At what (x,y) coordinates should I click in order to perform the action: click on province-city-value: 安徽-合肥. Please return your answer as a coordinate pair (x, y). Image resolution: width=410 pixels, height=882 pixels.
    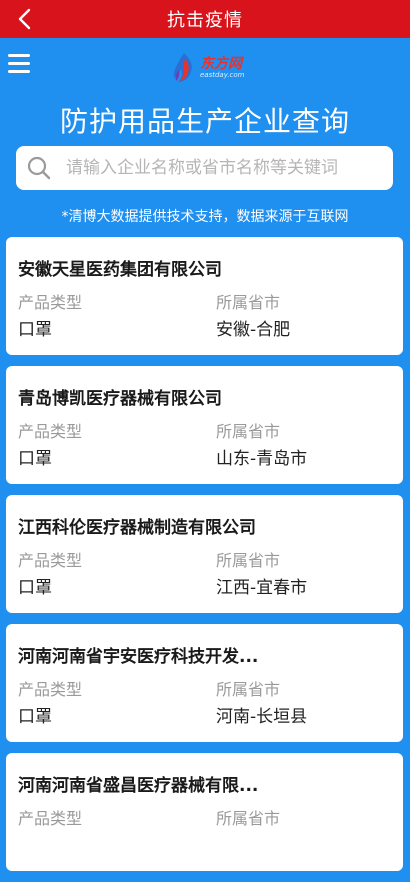
    Looking at the image, I should click on (253, 330).